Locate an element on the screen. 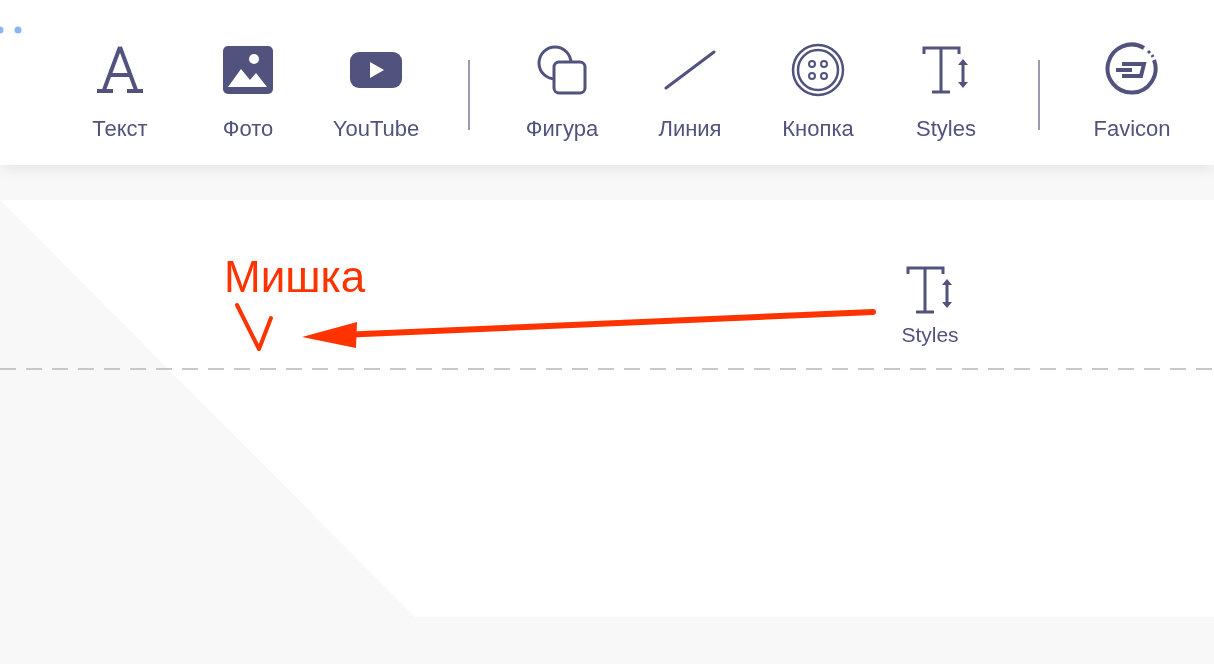 The image size is (1214, 664). toolbar-item: Styles is located at coordinates (946, 82).